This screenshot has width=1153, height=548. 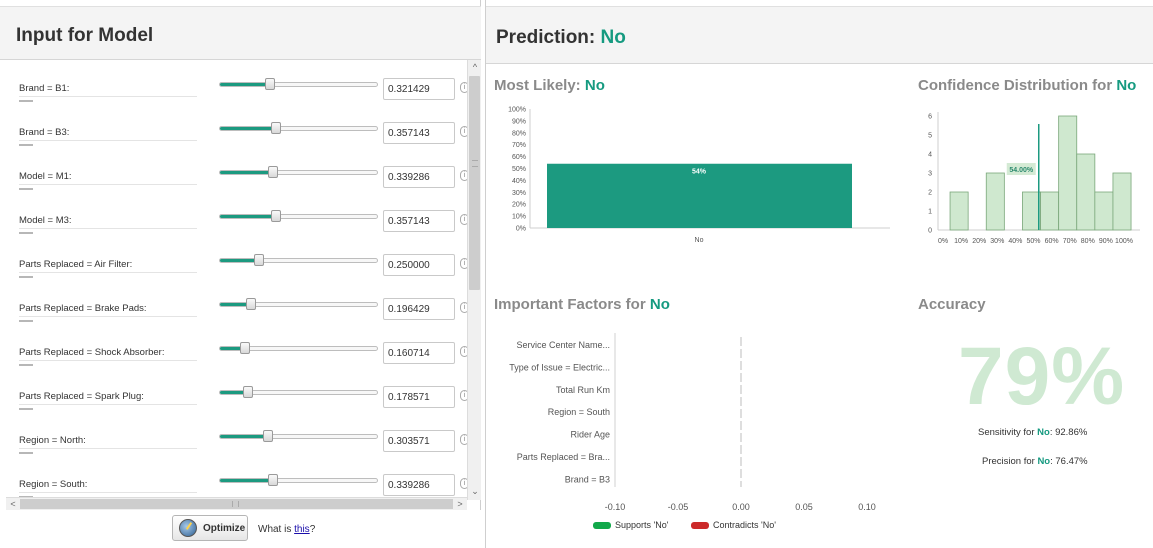 What do you see at coordinates (1126, 85) in the screenshot?
I see `confidence-value: No` at bounding box center [1126, 85].